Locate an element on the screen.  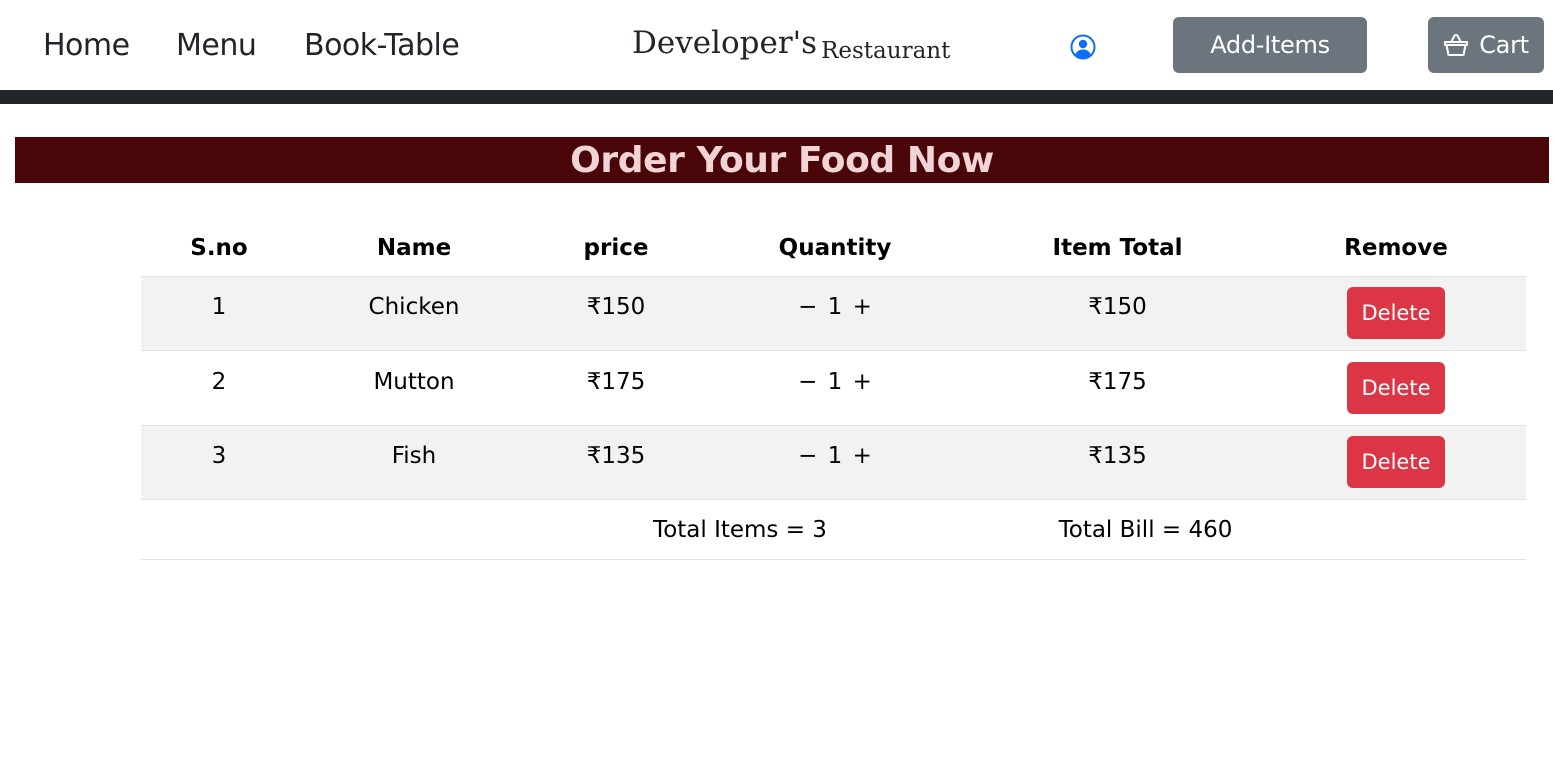
nav-link-book-table: Book-Table is located at coordinates (382, 46).